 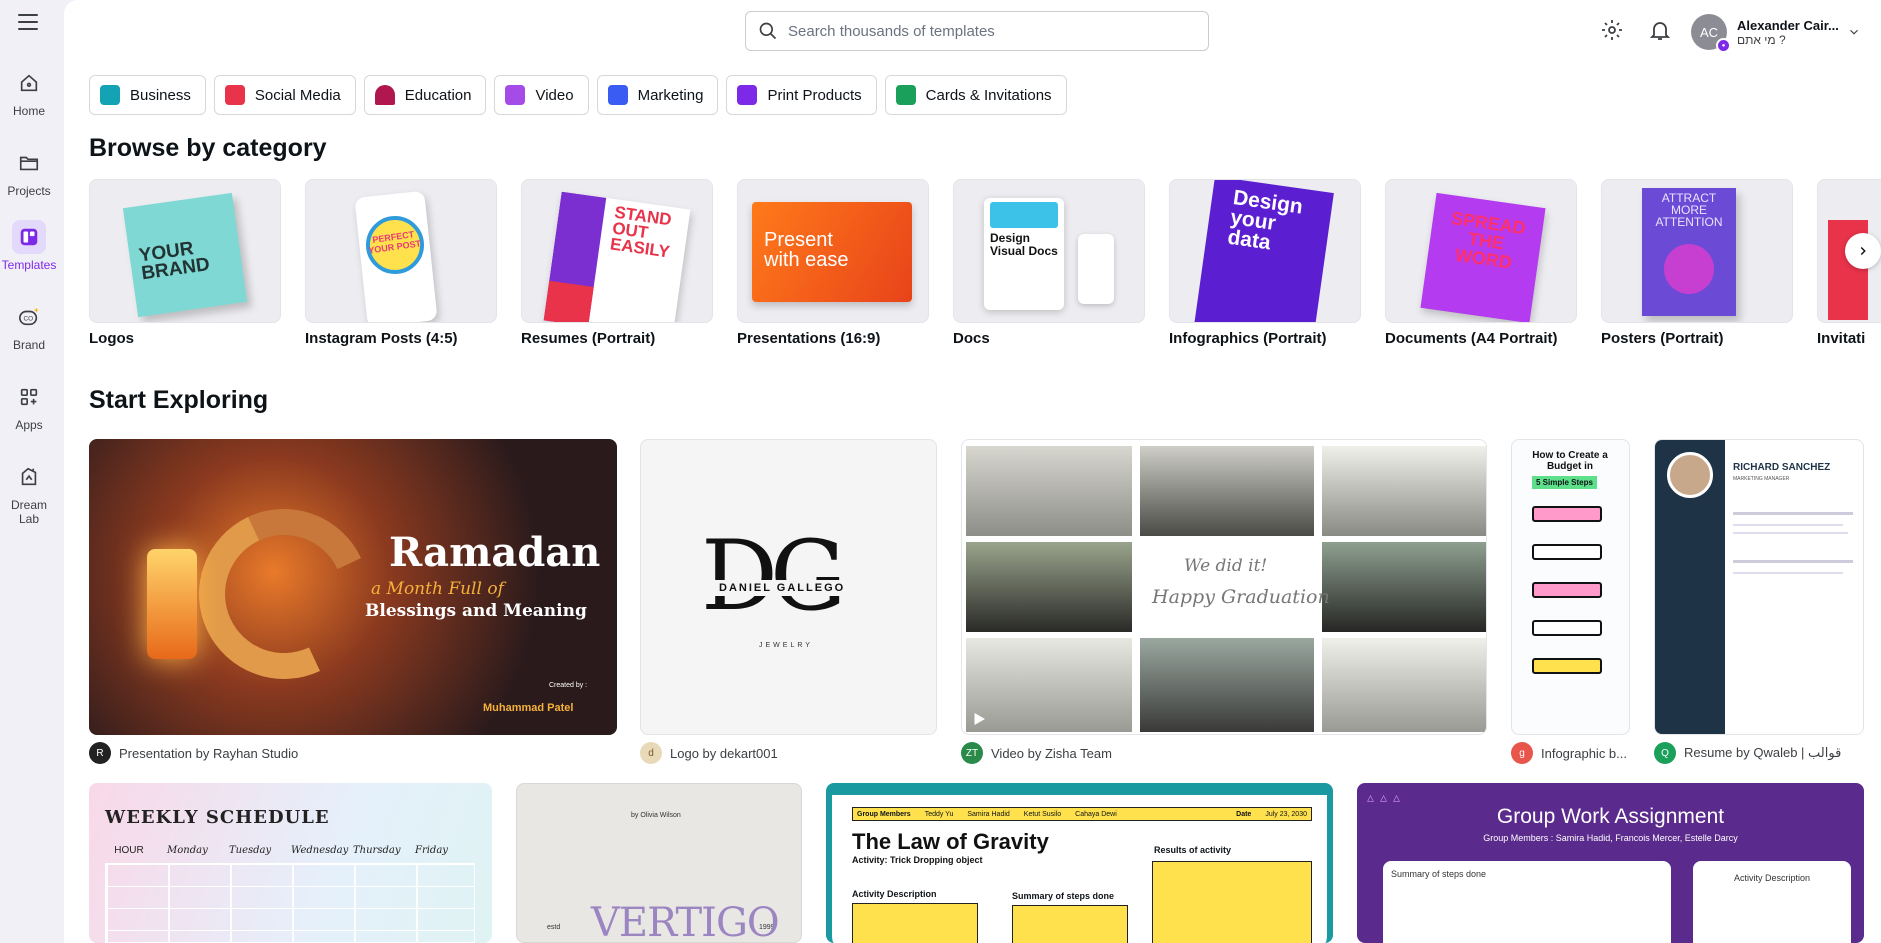 I want to click on category-docs: Design Visual Docs Docs, so click(x=1049, y=263).